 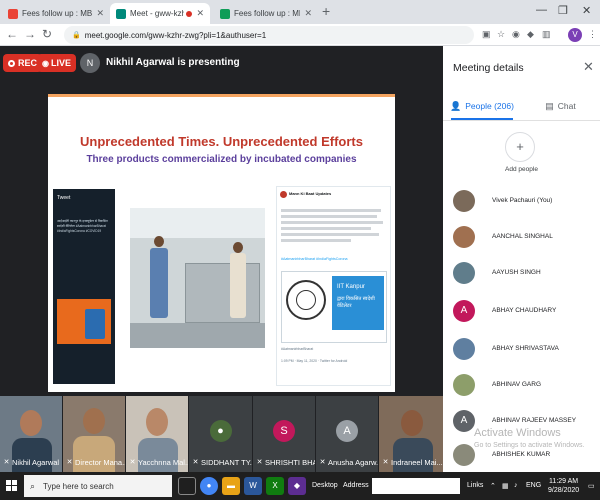 What do you see at coordinates (13, 13) in the screenshot?
I see `fees-favicon-icon` at bounding box center [13, 13].